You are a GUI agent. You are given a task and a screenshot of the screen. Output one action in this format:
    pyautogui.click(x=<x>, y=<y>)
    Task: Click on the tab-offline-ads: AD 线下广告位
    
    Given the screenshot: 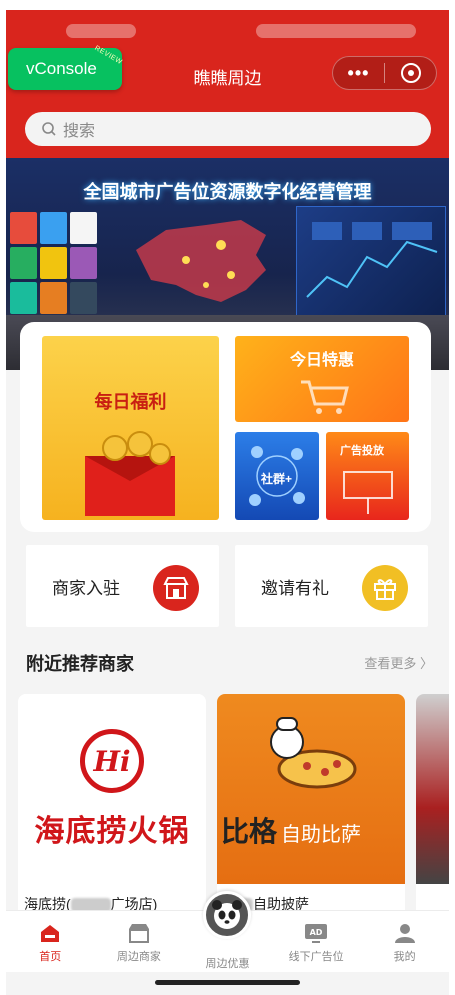 What is the action you would take?
    pyautogui.click(x=316, y=941)
    